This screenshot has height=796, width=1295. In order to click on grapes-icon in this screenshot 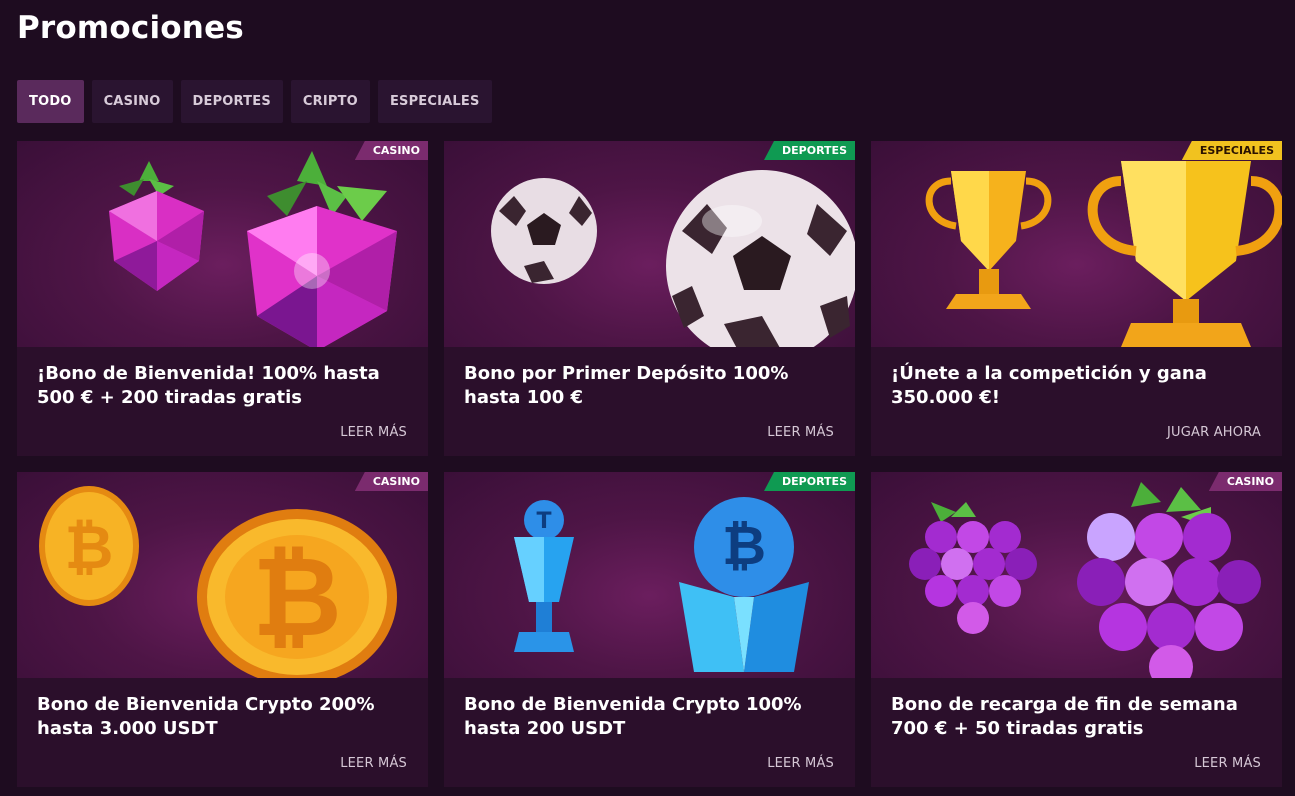, I will do `click(1085, 580)`.